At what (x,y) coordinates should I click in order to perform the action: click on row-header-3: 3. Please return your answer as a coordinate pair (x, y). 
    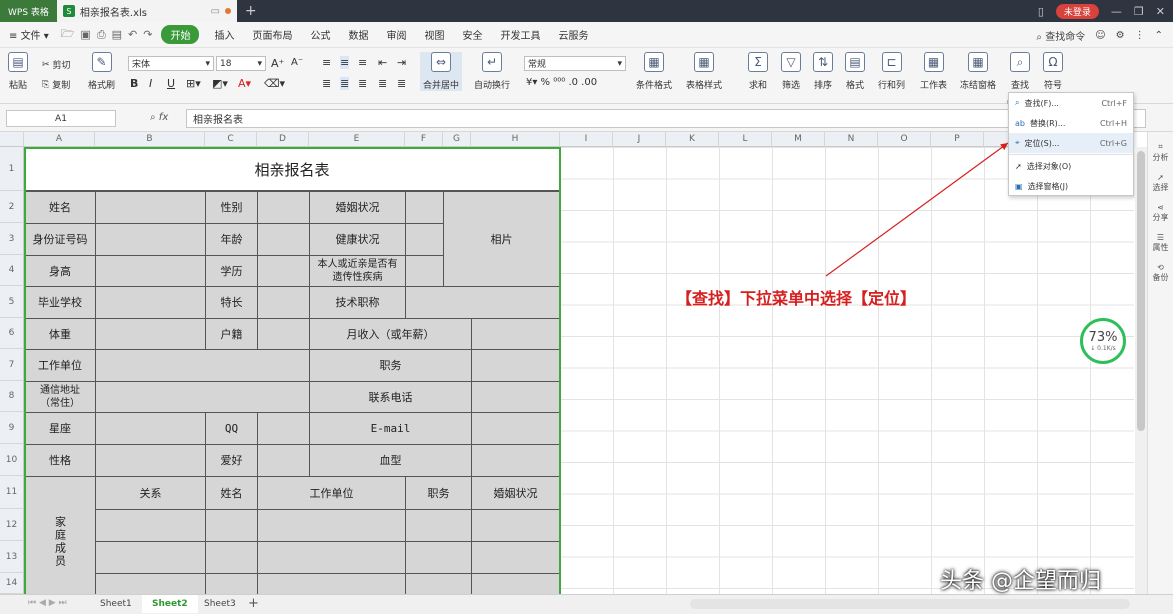
    Looking at the image, I should click on (12, 239).